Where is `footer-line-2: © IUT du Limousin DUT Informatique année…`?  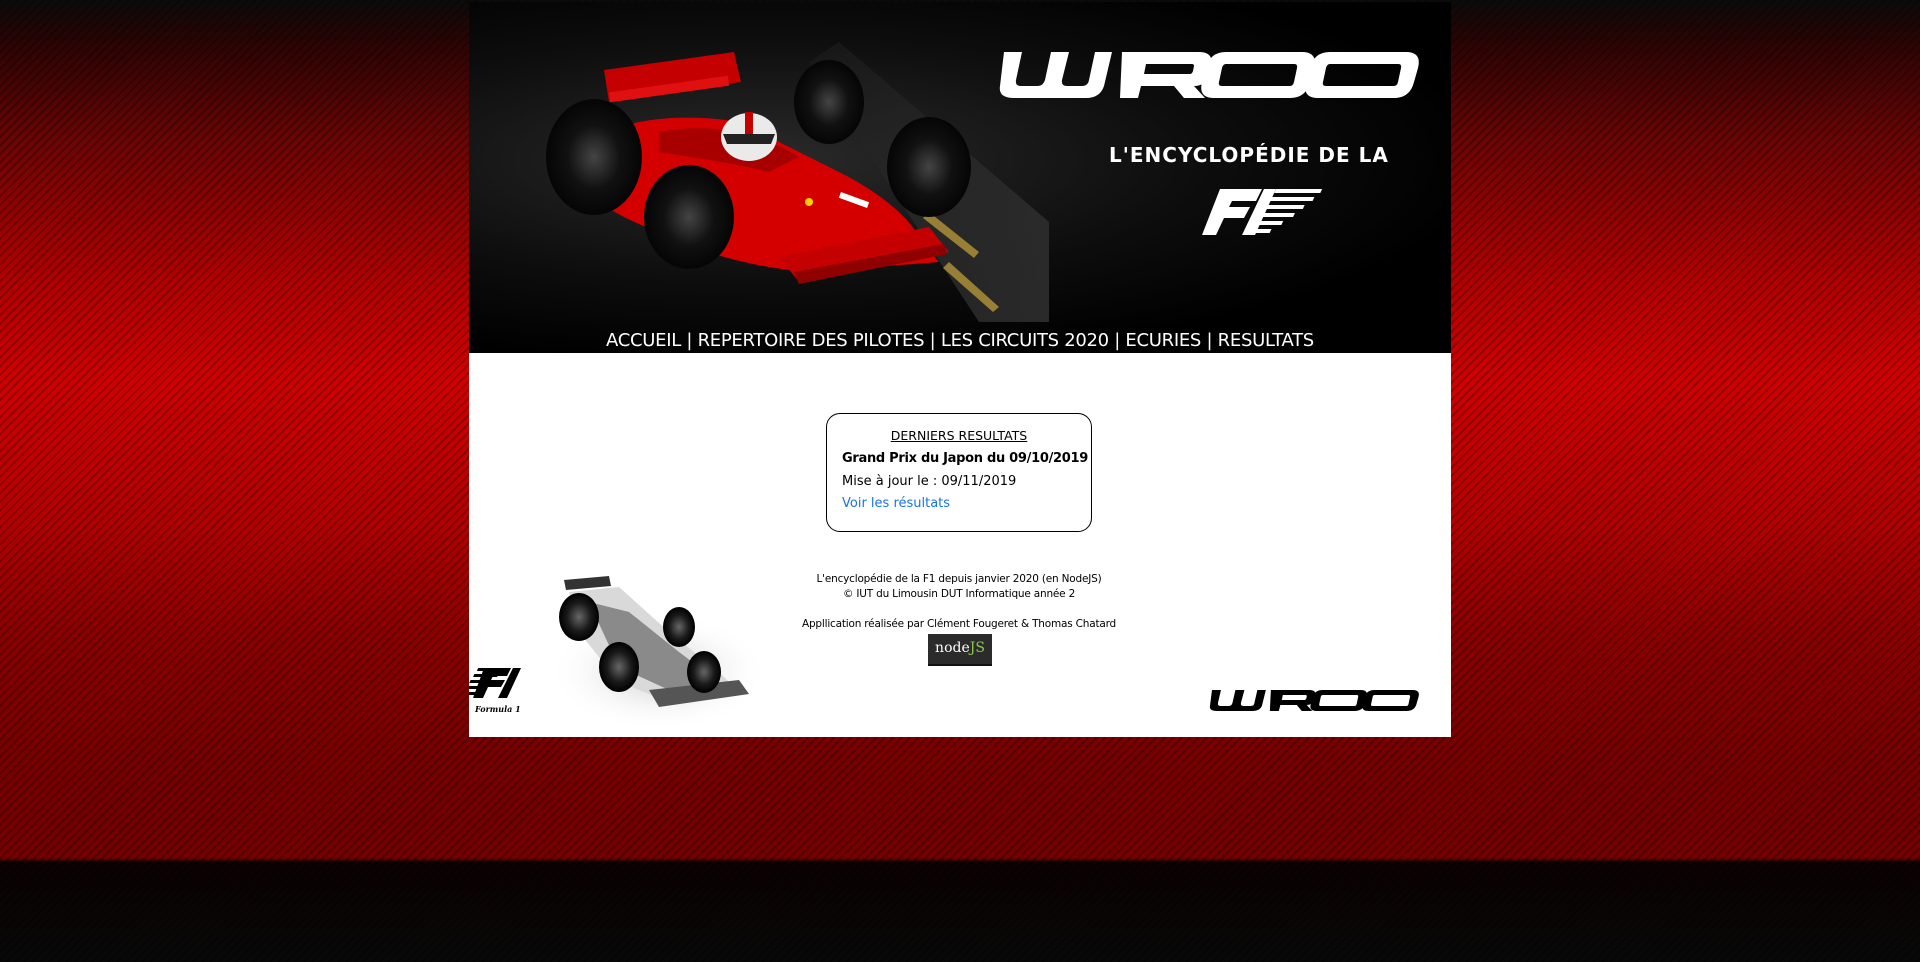 footer-line-2: © IUT du Limousin DUT Informatique année… is located at coordinates (959, 594).